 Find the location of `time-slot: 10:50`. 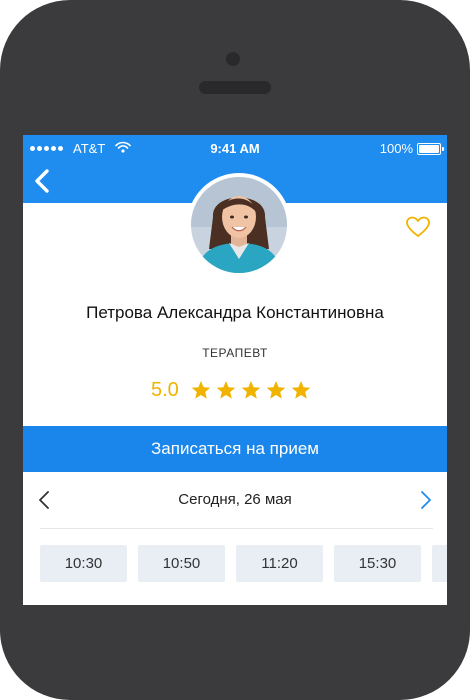

time-slot: 10:50 is located at coordinates (181, 563).